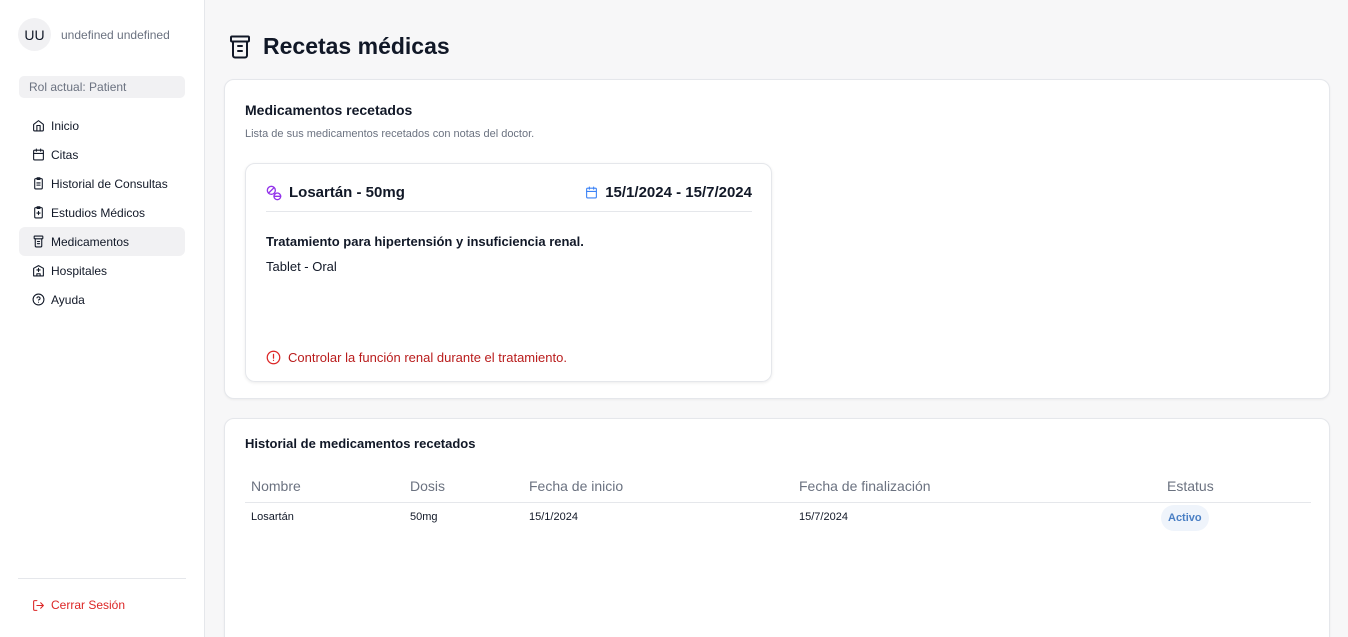 This screenshot has width=1348, height=637. I want to click on medication-dates-text: 15/1/2024 - 15/7/2024, so click(678, 192).